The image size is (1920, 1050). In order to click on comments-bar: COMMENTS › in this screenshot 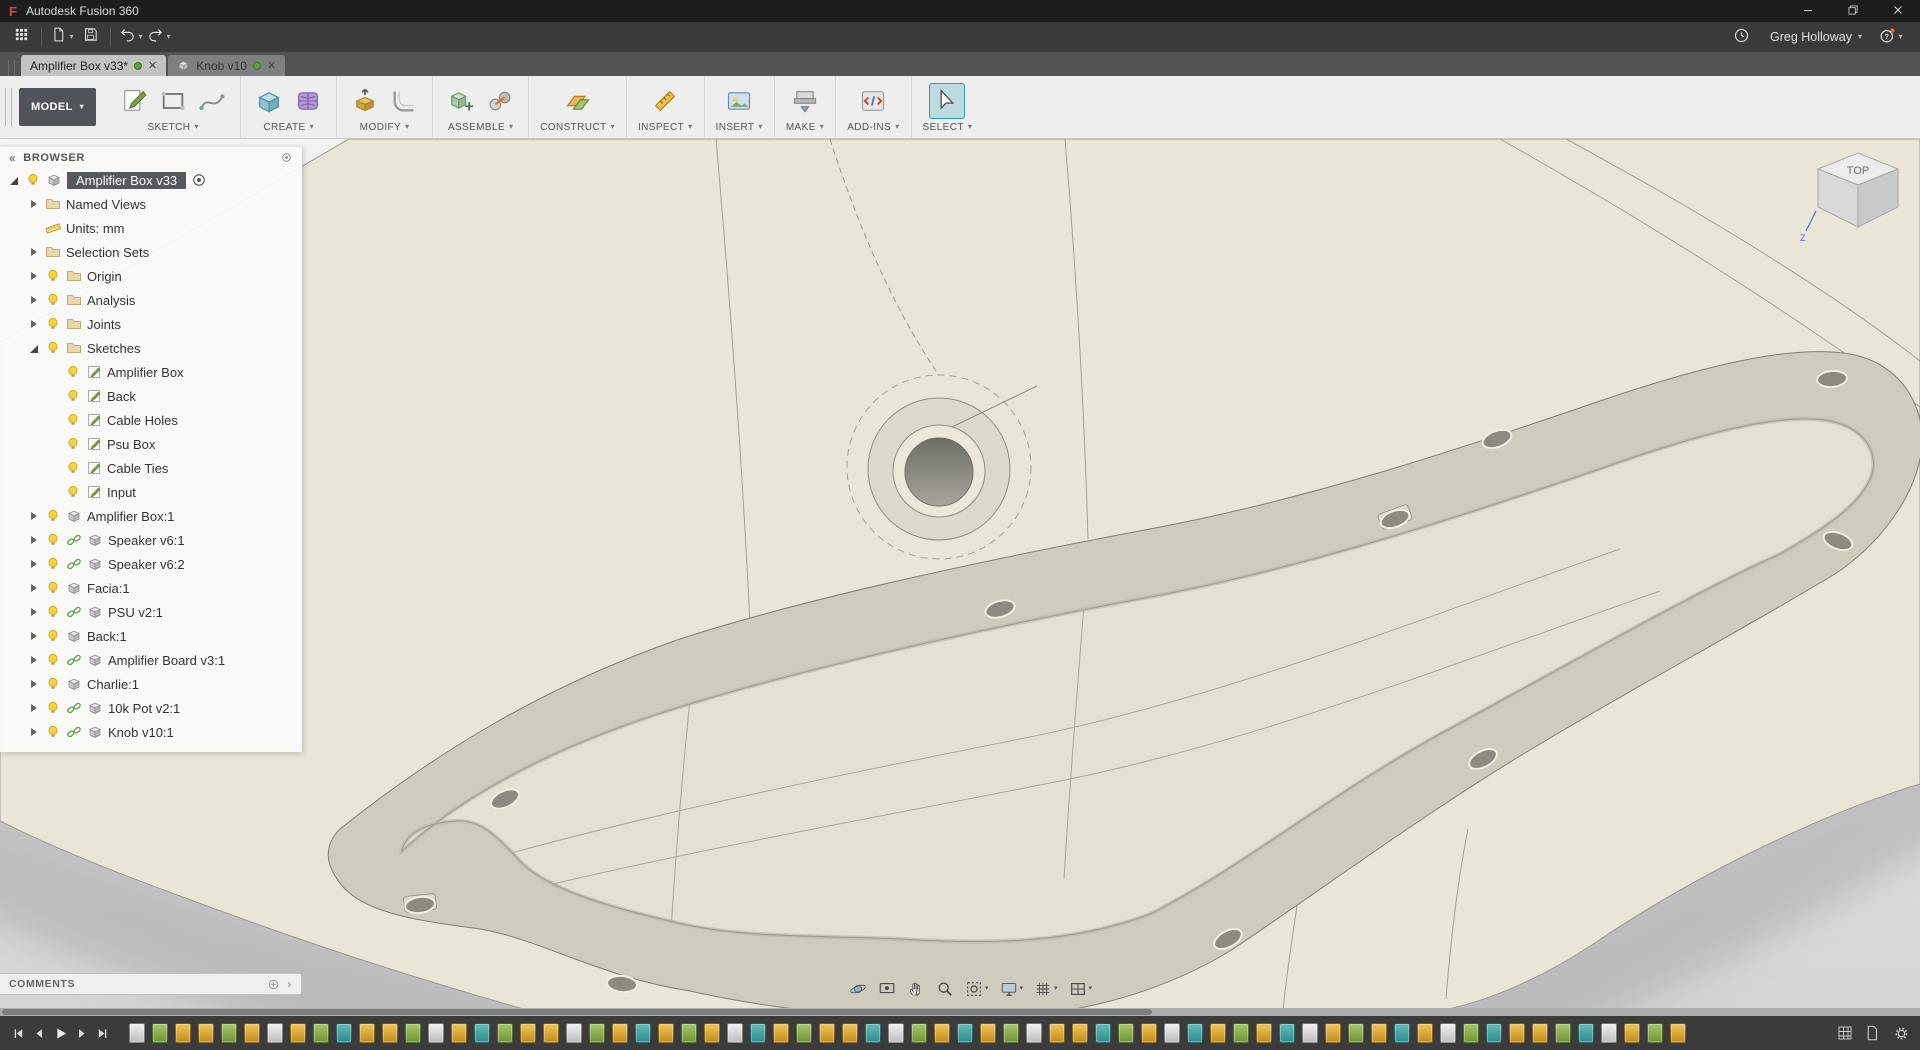, I will do `click(151, 984)`.